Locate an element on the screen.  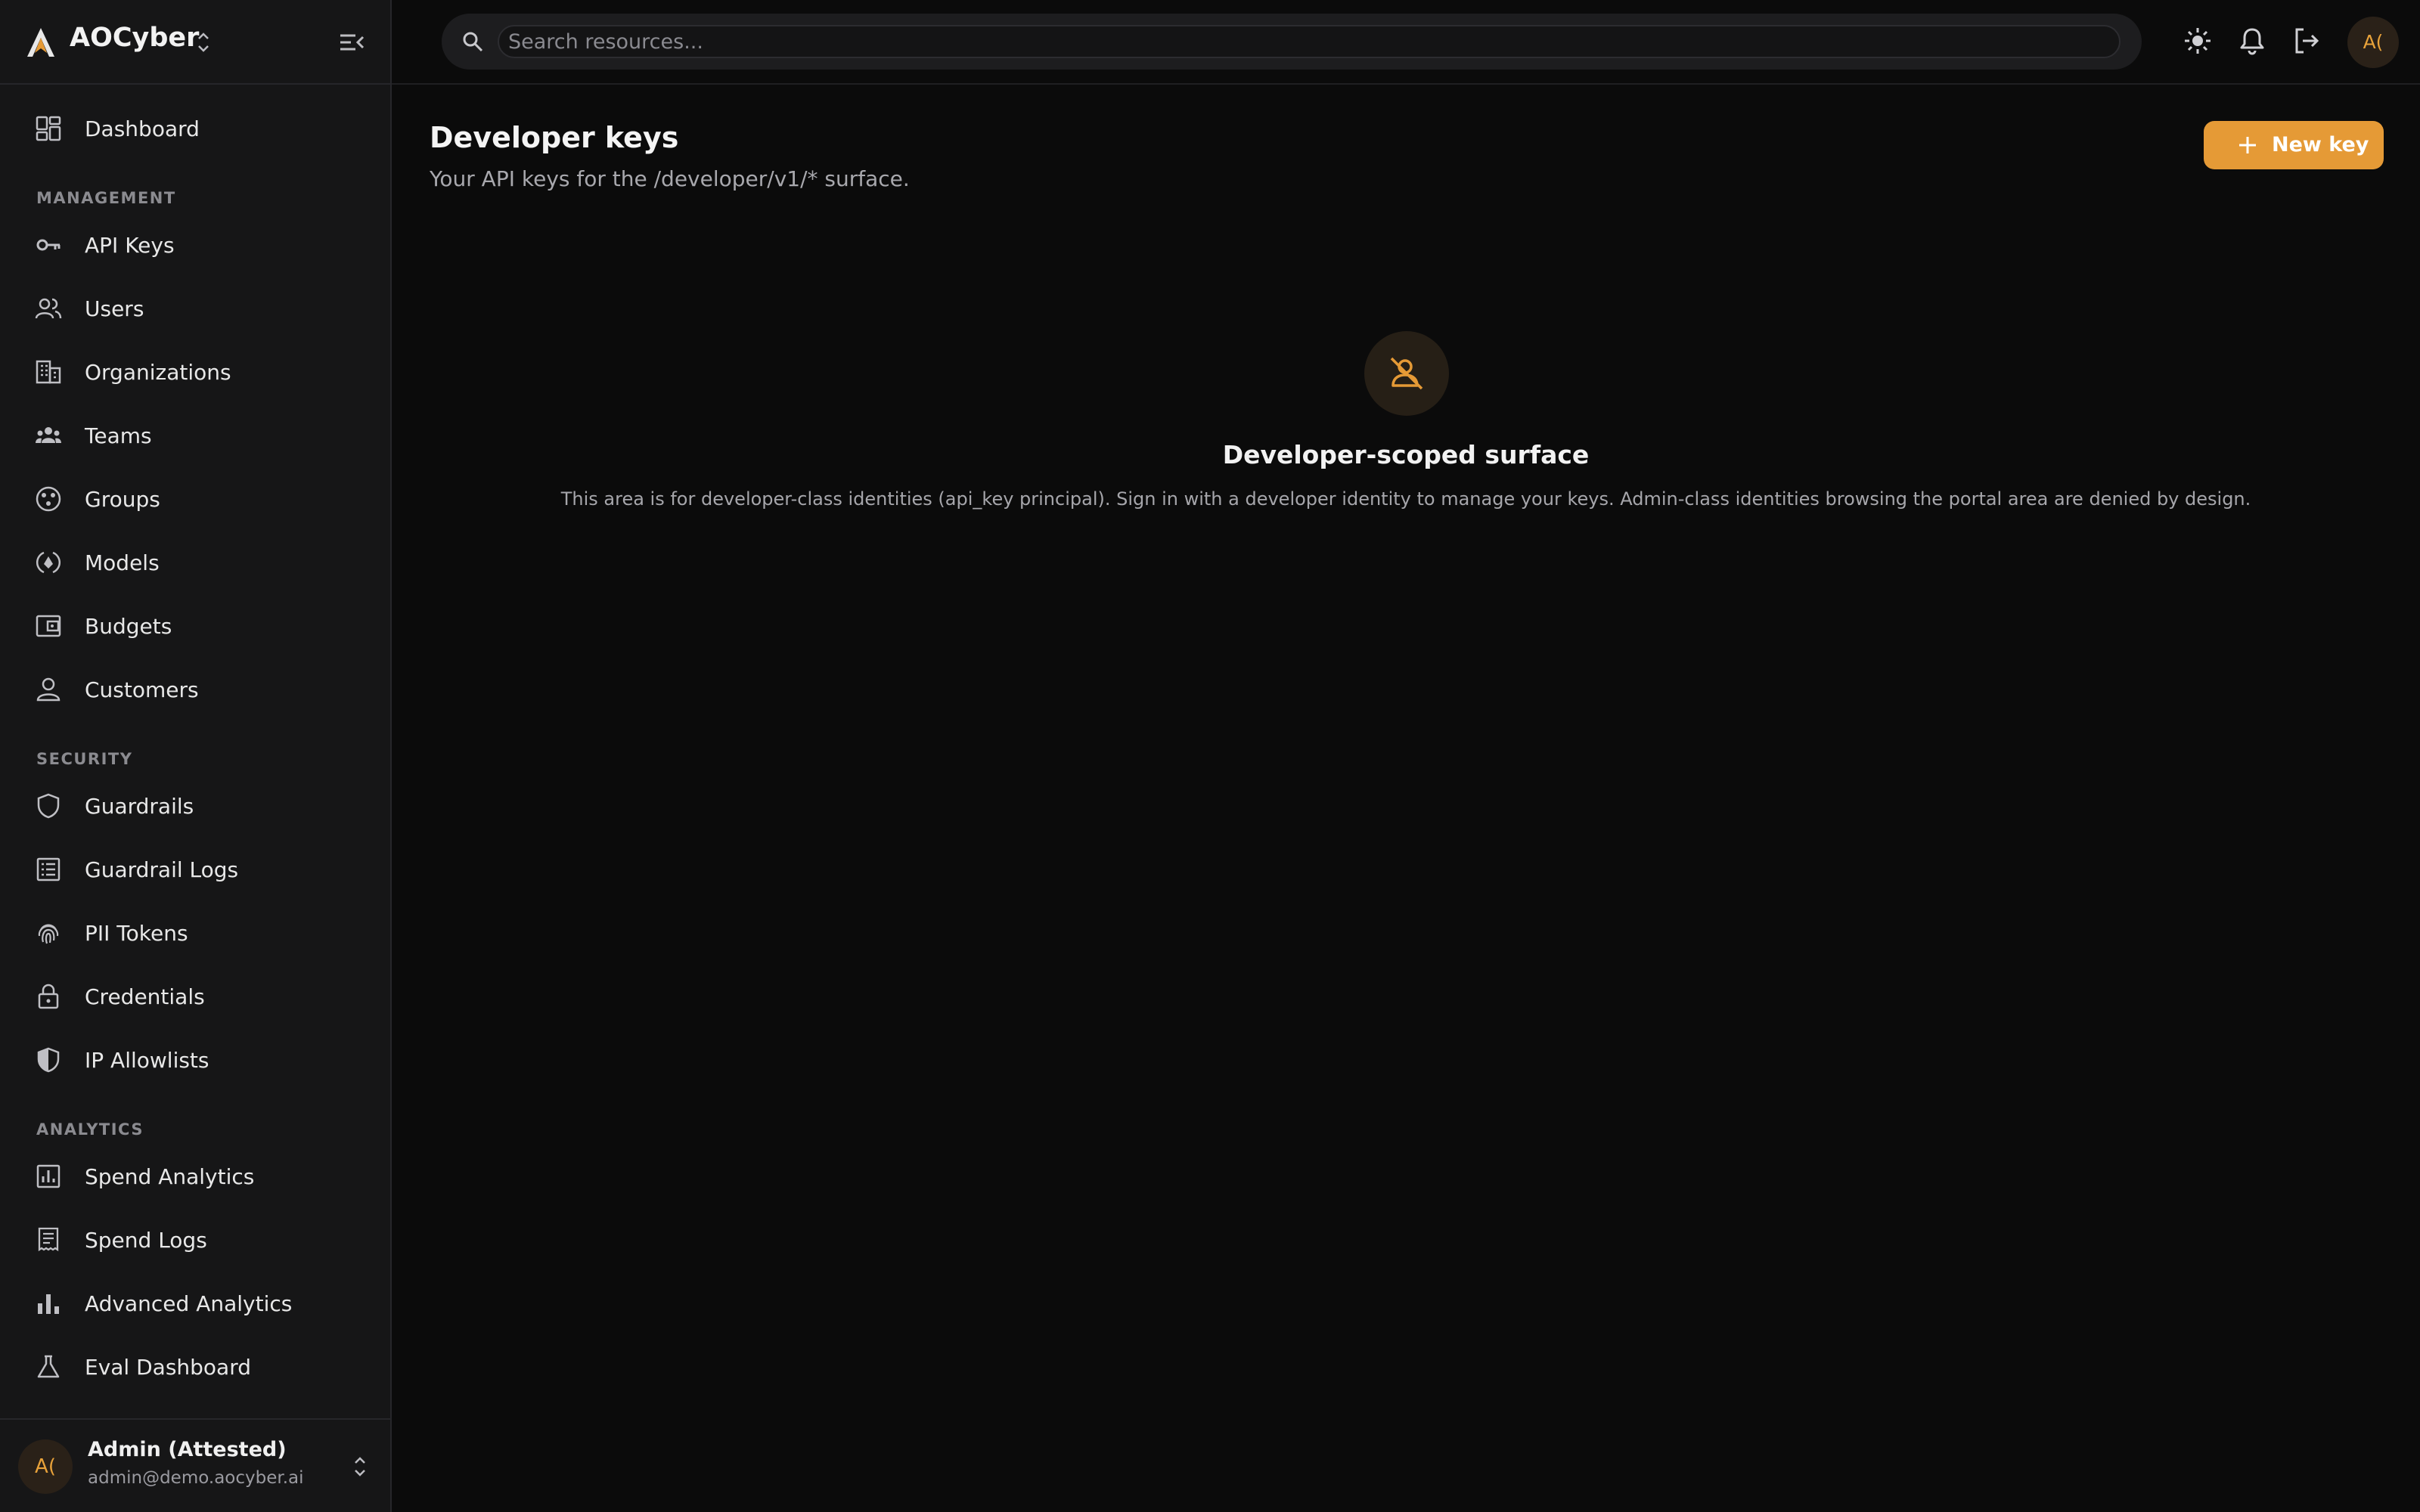
key-icon is located at coordinates (48, 245).